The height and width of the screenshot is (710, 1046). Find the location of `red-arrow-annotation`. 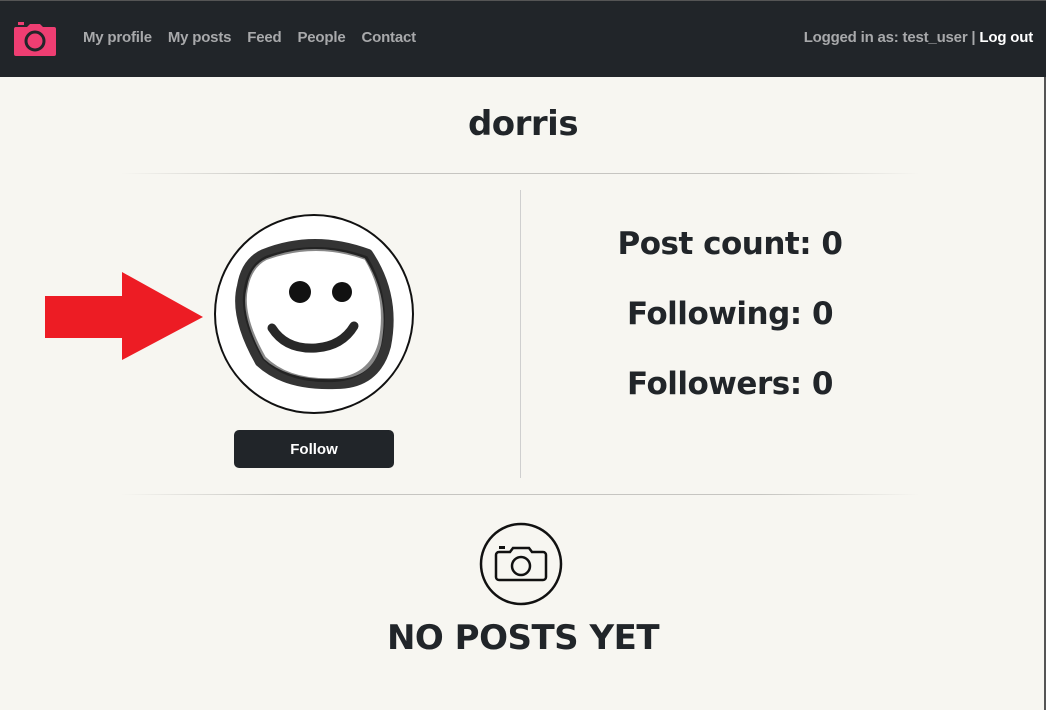

red-arrow-annotation is located at coordinates (124, 316).